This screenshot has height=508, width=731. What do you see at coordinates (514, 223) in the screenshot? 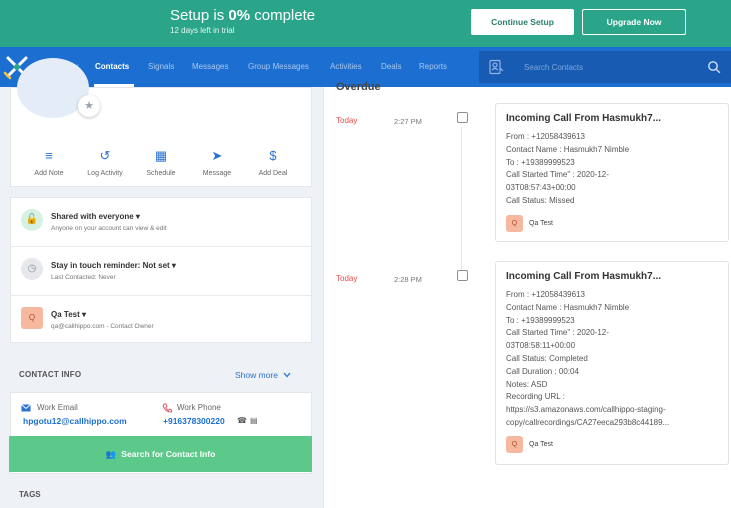
I see `call-1-owner-avatar: Q` at bounding box center [514, 223].